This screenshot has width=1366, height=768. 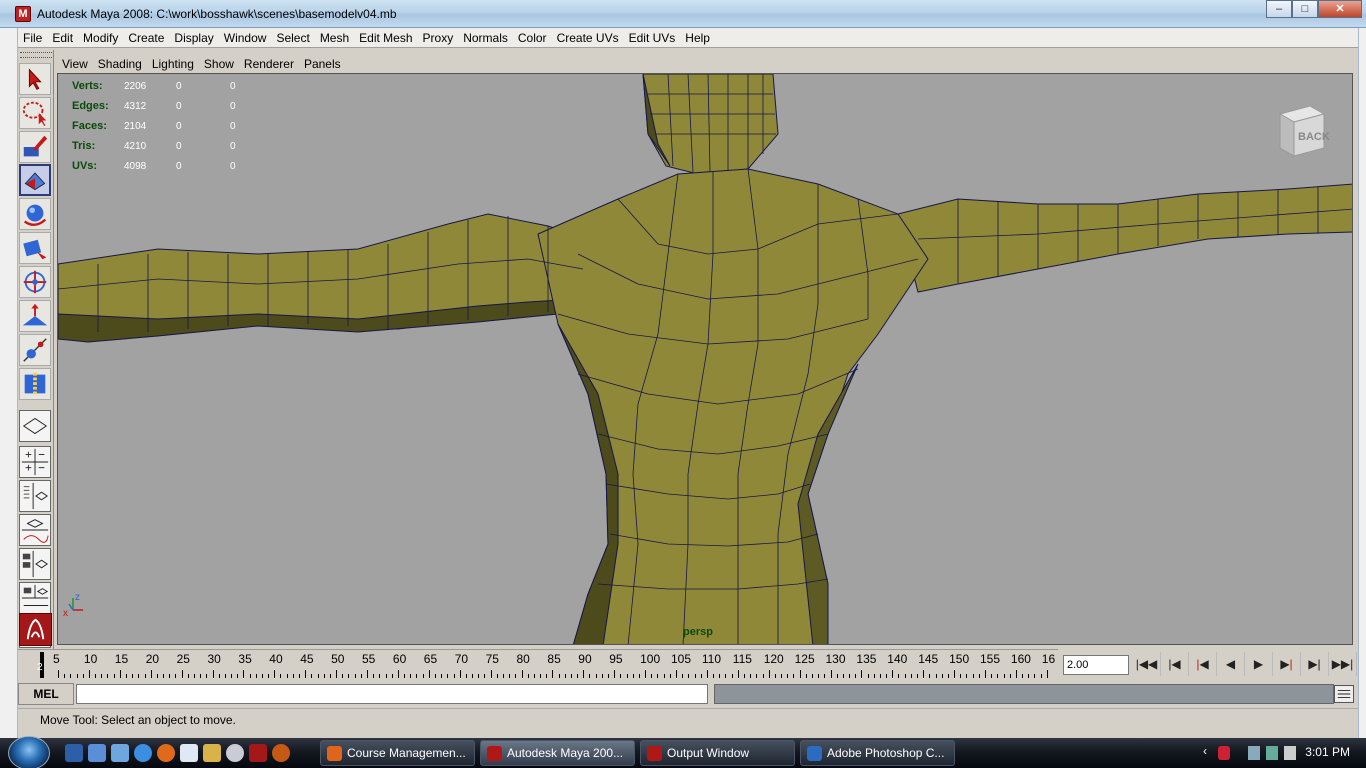 What do you see at coordinates (438, 37) in the screenshot?
I see `menu-proxy: Proxy` at bounding box center [438, 37].